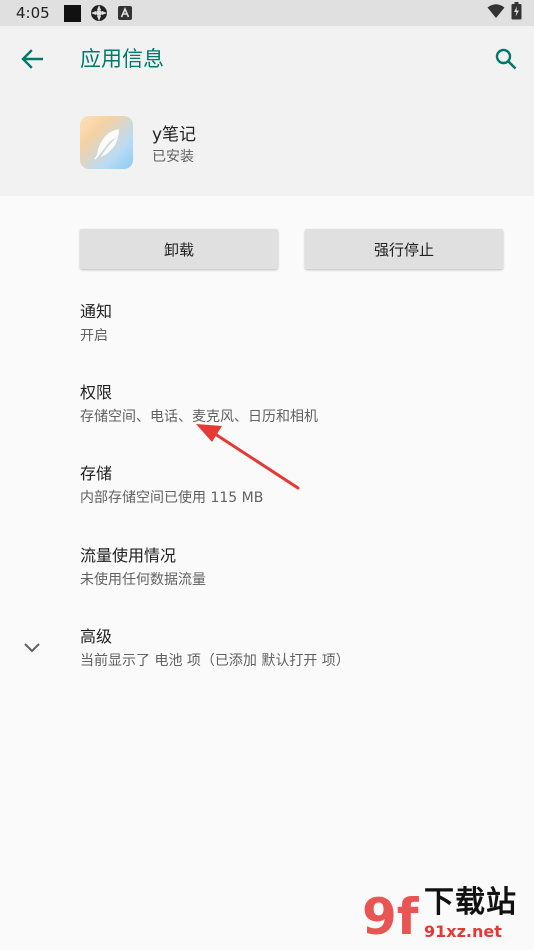 The width and height of the screenshot is (534, 950). Describe the element at coordinates (300, 648) in the screenshot. I see `pref-advanced: 高级 当前显示了 电池 项（已添加 默认打开 项）` at that location.